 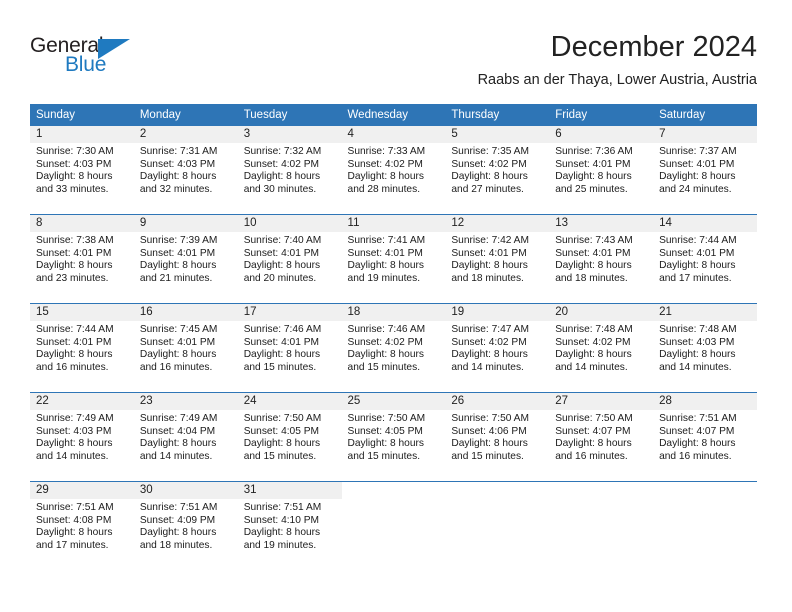 What do you see at coordinates (177, 520) in the screenshot?
I see `day-detail-line: Sunset: 4:09 PM` at bounding box center [177, 520].